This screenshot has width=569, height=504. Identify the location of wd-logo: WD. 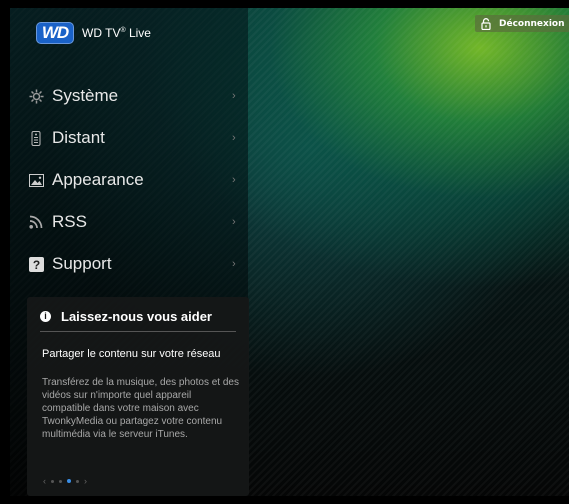
(55, 33).